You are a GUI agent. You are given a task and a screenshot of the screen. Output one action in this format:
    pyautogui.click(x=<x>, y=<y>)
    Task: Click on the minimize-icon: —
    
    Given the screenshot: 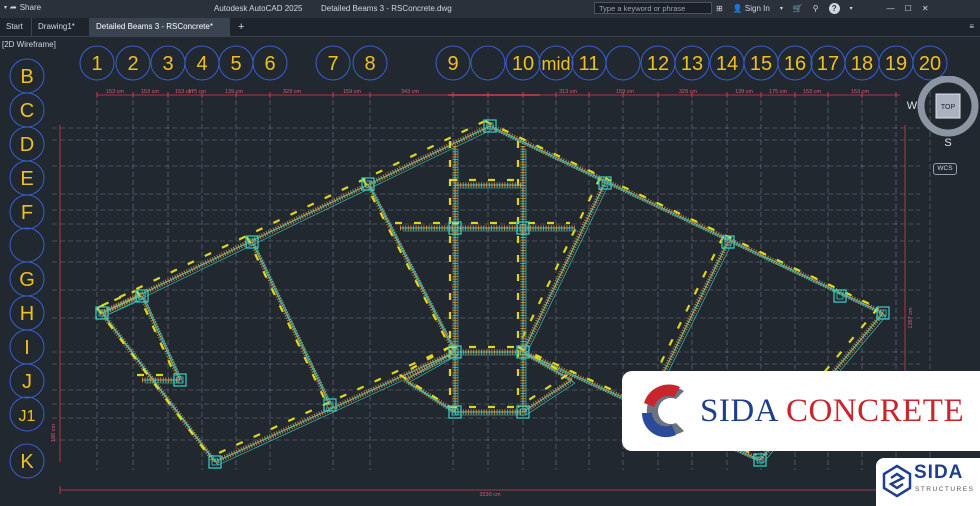 What is the action you would take?
    pyautogui.click(x=891, y=8)
    